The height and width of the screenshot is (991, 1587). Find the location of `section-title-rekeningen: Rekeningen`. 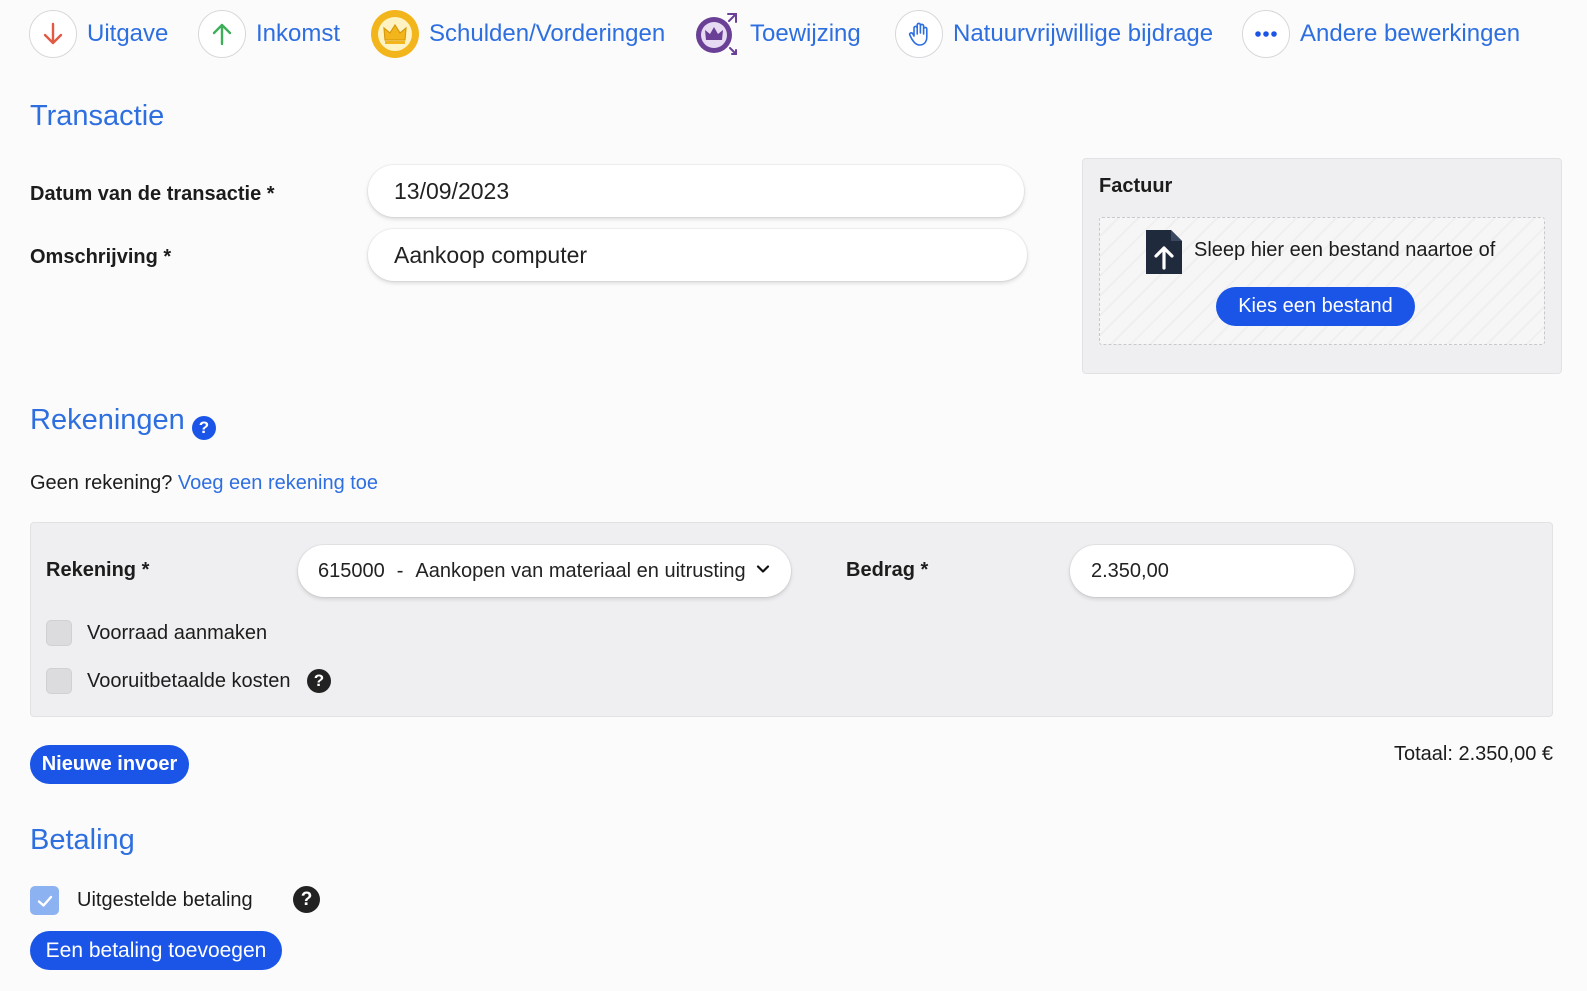

section-title-rekeningen: Rekeningen is located at coordinates (107, 420).